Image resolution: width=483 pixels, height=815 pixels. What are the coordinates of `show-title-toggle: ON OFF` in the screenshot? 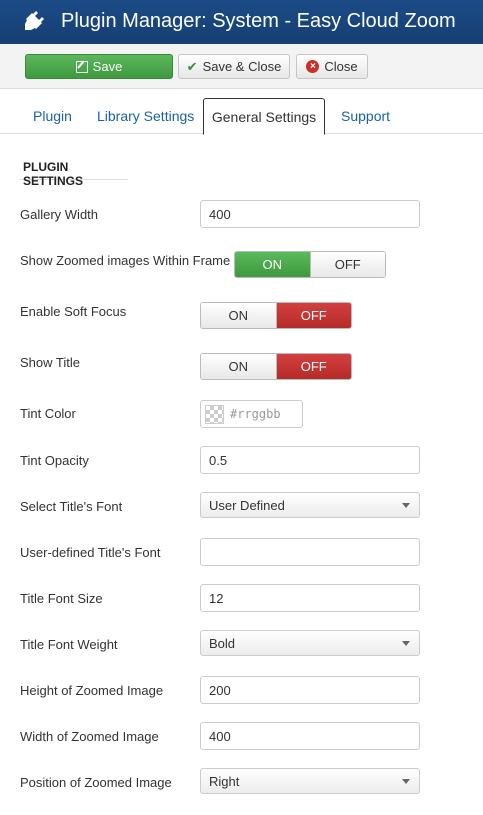 It's located at (276, 366).